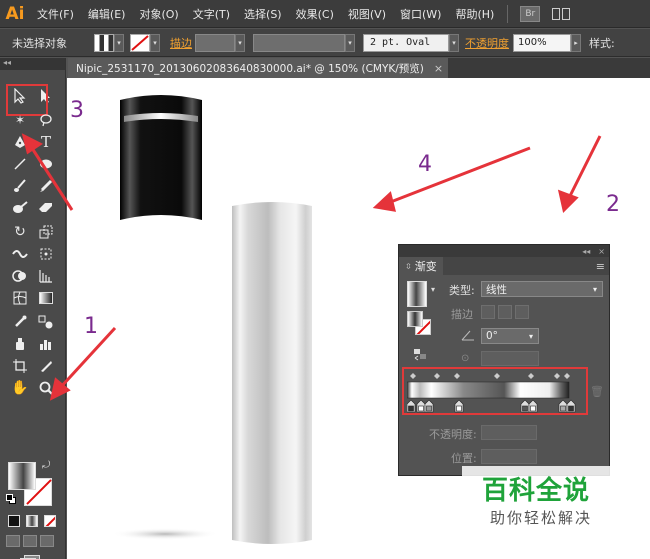 The height and width of the screenshot is (559, 650). Describe the element at coordinates (408, 266) in the screenshot. I see `tab-arrows-icon: ⇳` at that location.